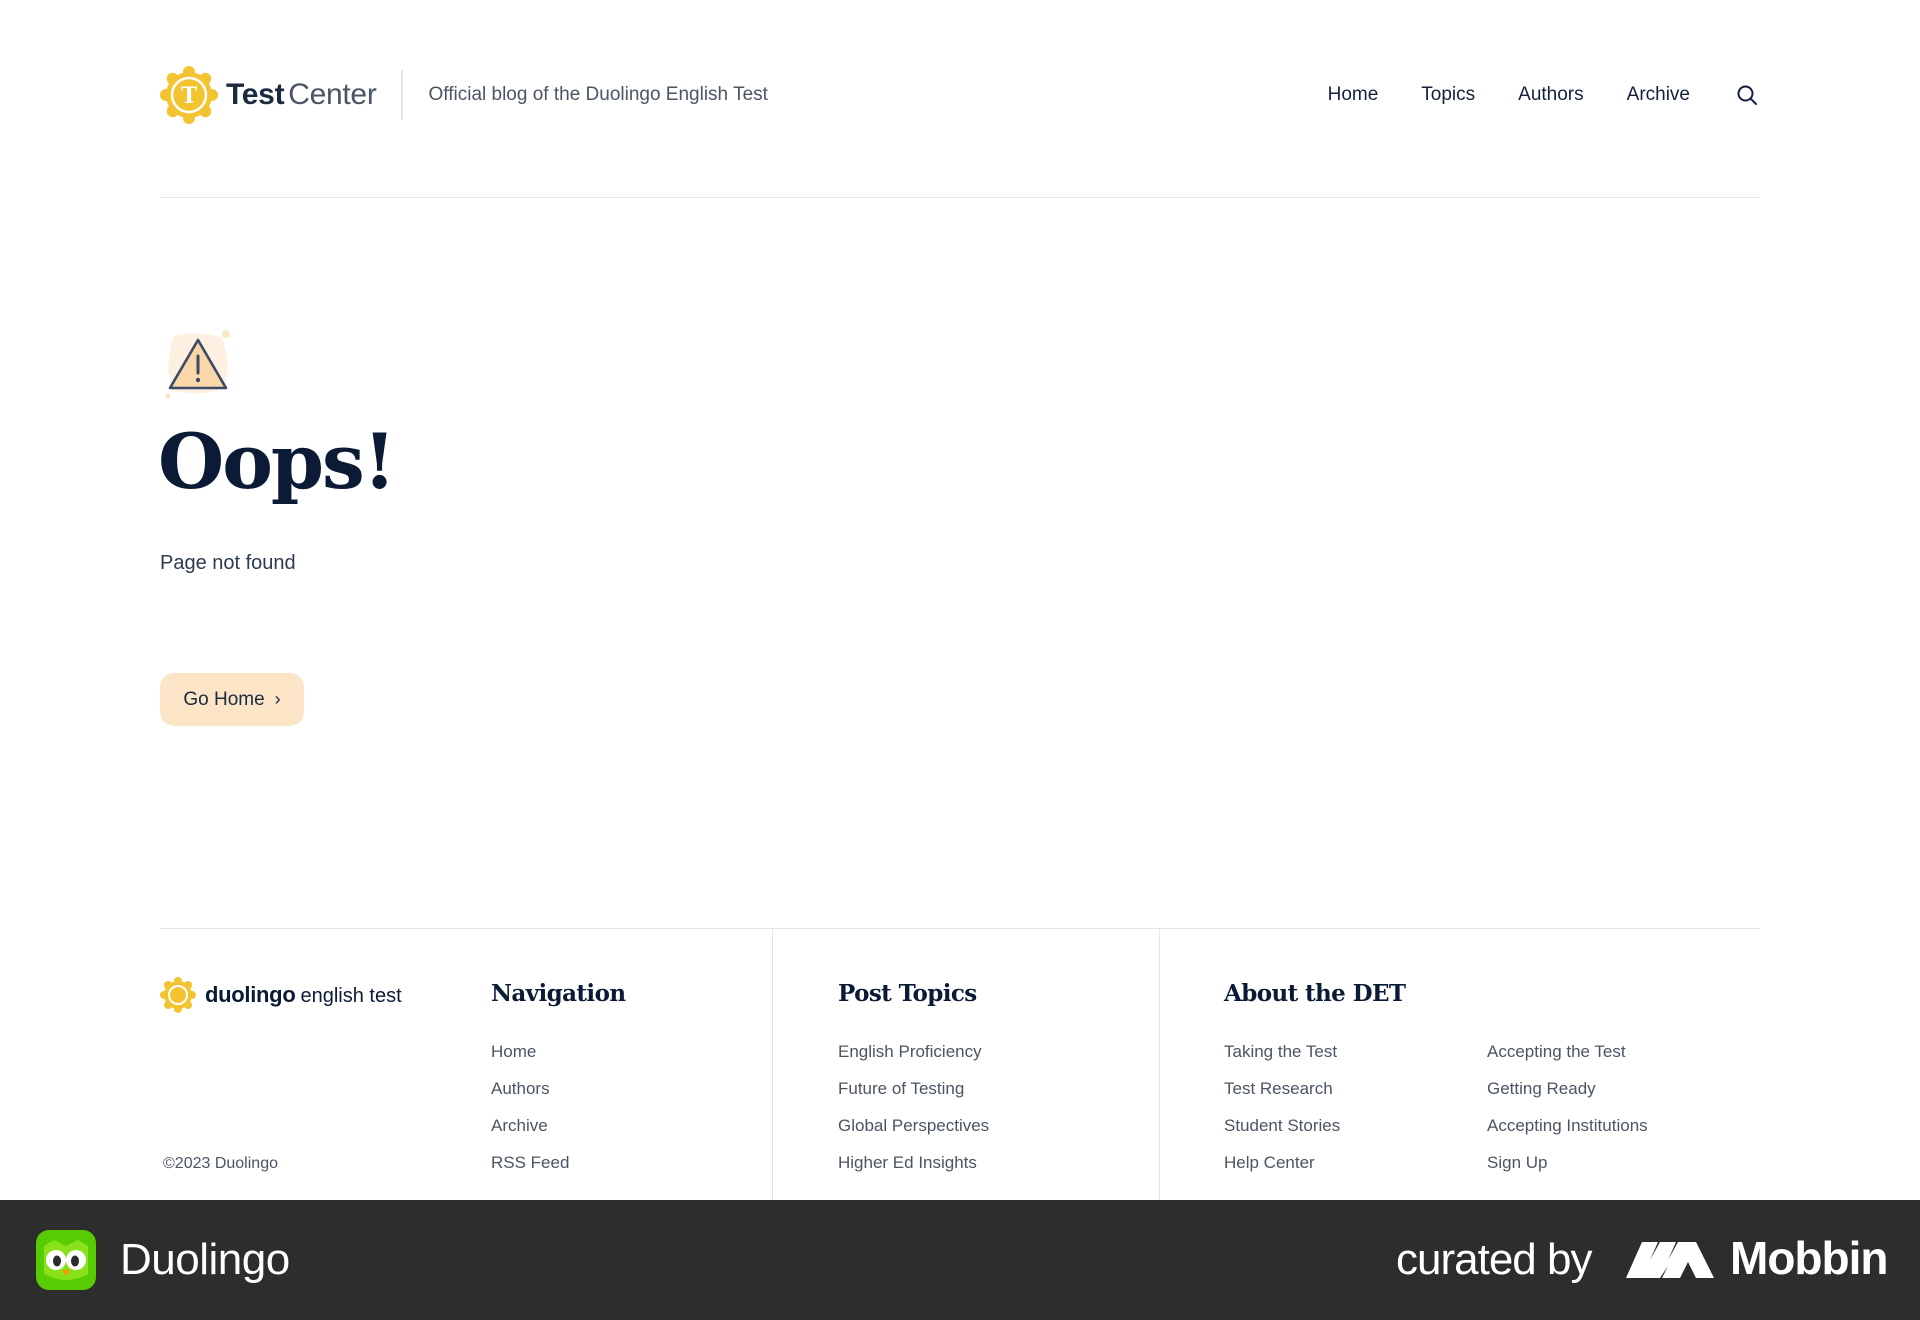 Image resolution: width=1920 pixels, height=1320 pixels. What do you see at coordinates (558, 1162) in the screenshot?
I see `footer-link-rss-feed: RSS Feed` at bounding box center [558, 1162].